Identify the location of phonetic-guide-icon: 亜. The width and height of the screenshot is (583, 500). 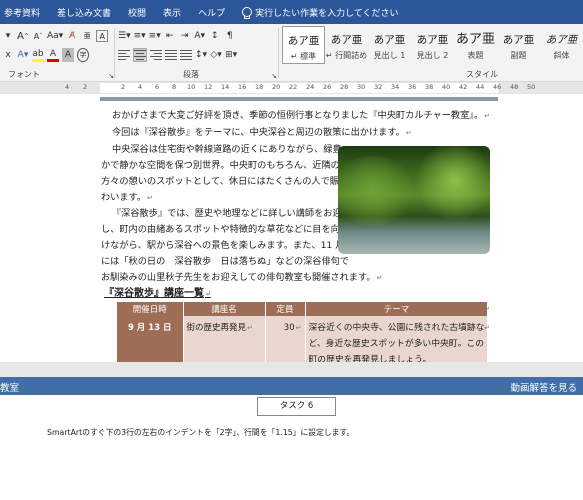
(87, 36).